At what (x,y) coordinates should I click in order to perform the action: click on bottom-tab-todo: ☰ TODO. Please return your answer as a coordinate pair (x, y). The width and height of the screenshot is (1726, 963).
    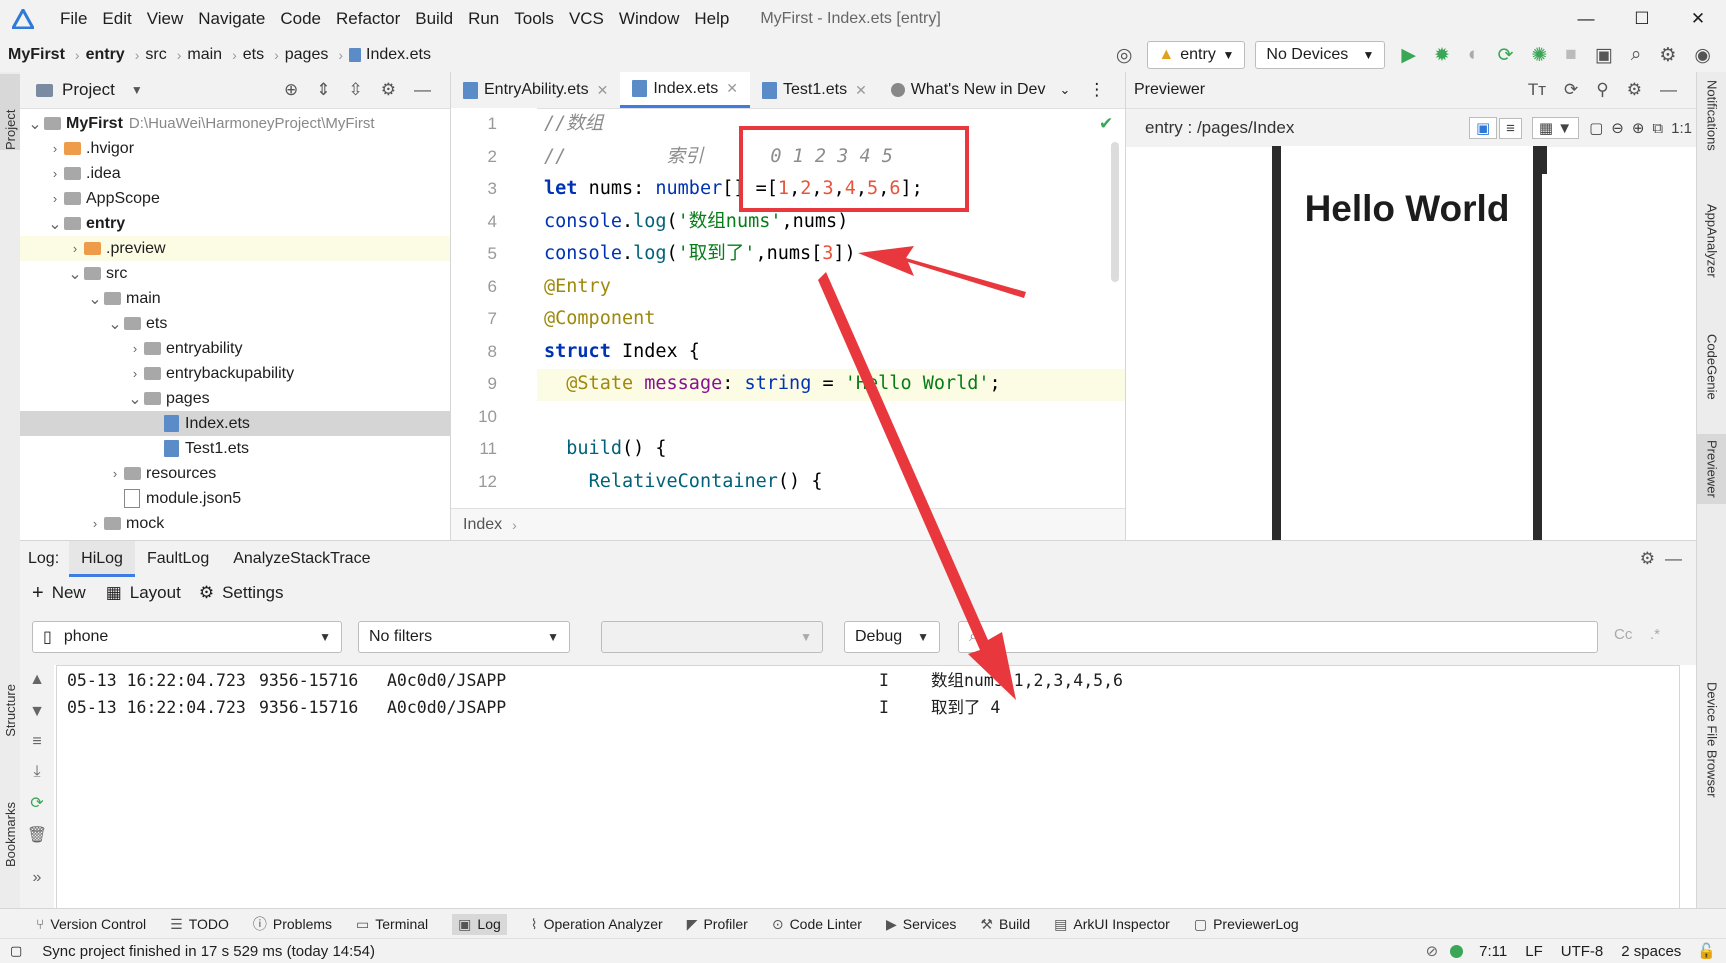
    Looking at the image, I should click on (199, 924).